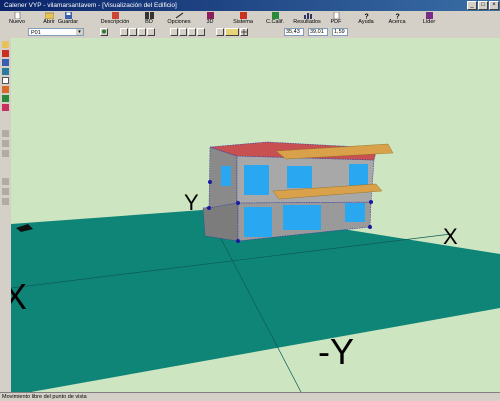 The height and width of the screenshot is (401, 500). What do you see at coordinates (5, 201) in the screenshot?
I see `tool-f-icon` at bounding box center [5, 201].